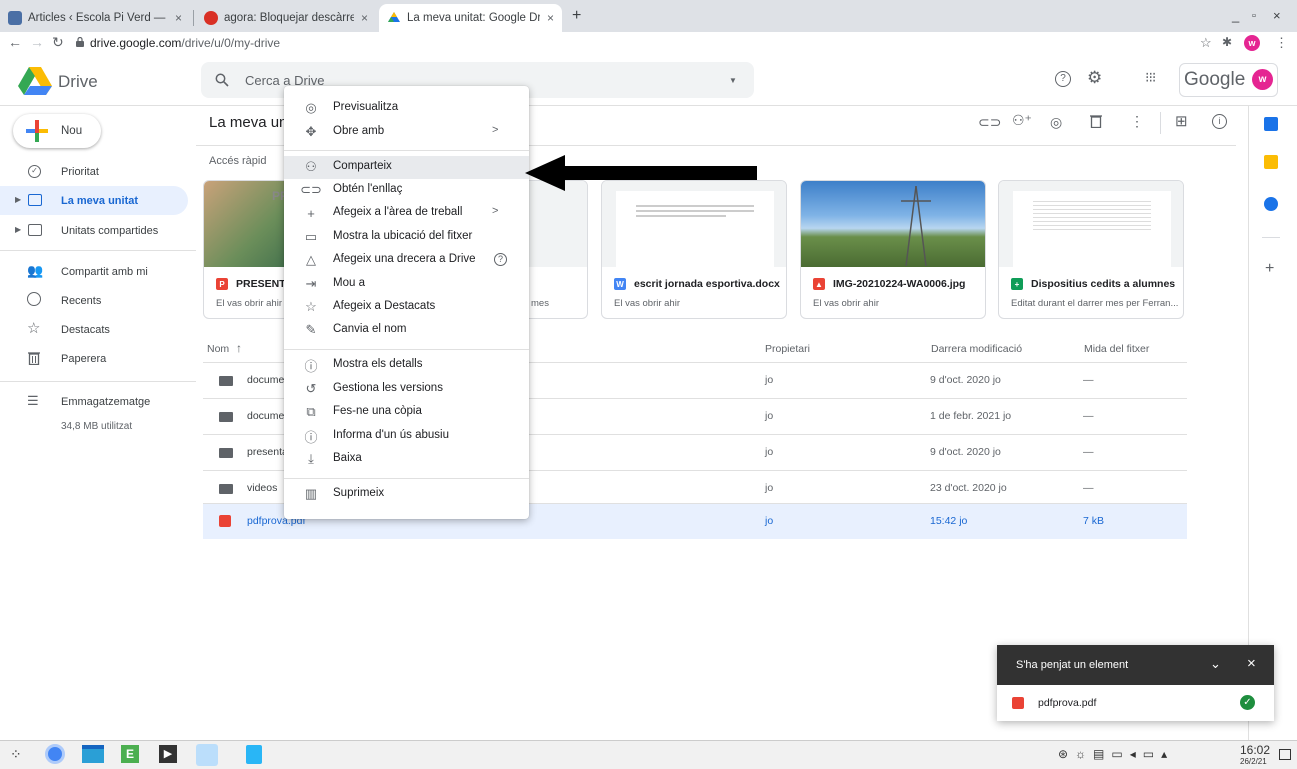 The image size is (1297, 769). What do you see at coordinates (1067, 703) in the screenshot?
I see `toast-file-name: pdfprova.pdf` at bounding box center [1067, 703].